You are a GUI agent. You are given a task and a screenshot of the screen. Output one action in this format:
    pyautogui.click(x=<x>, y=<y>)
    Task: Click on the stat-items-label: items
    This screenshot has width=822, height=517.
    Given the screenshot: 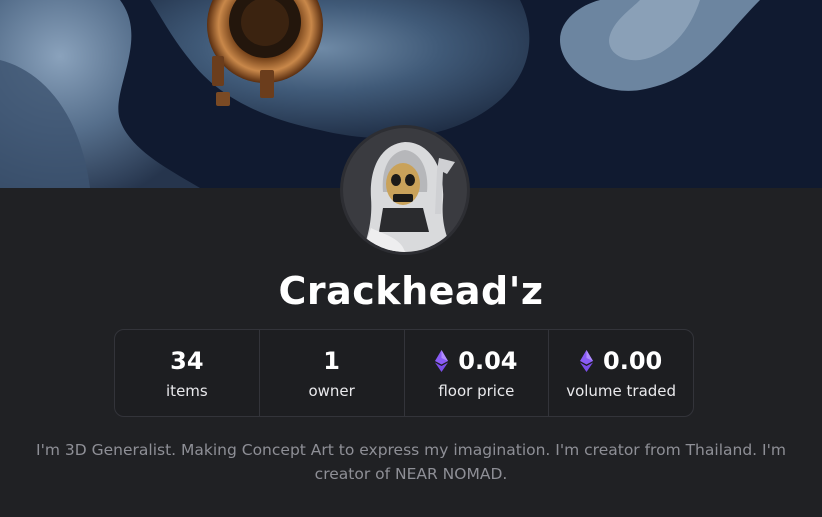 What is the action you would take?
    pyautogui.click(x=187, y=391)
    